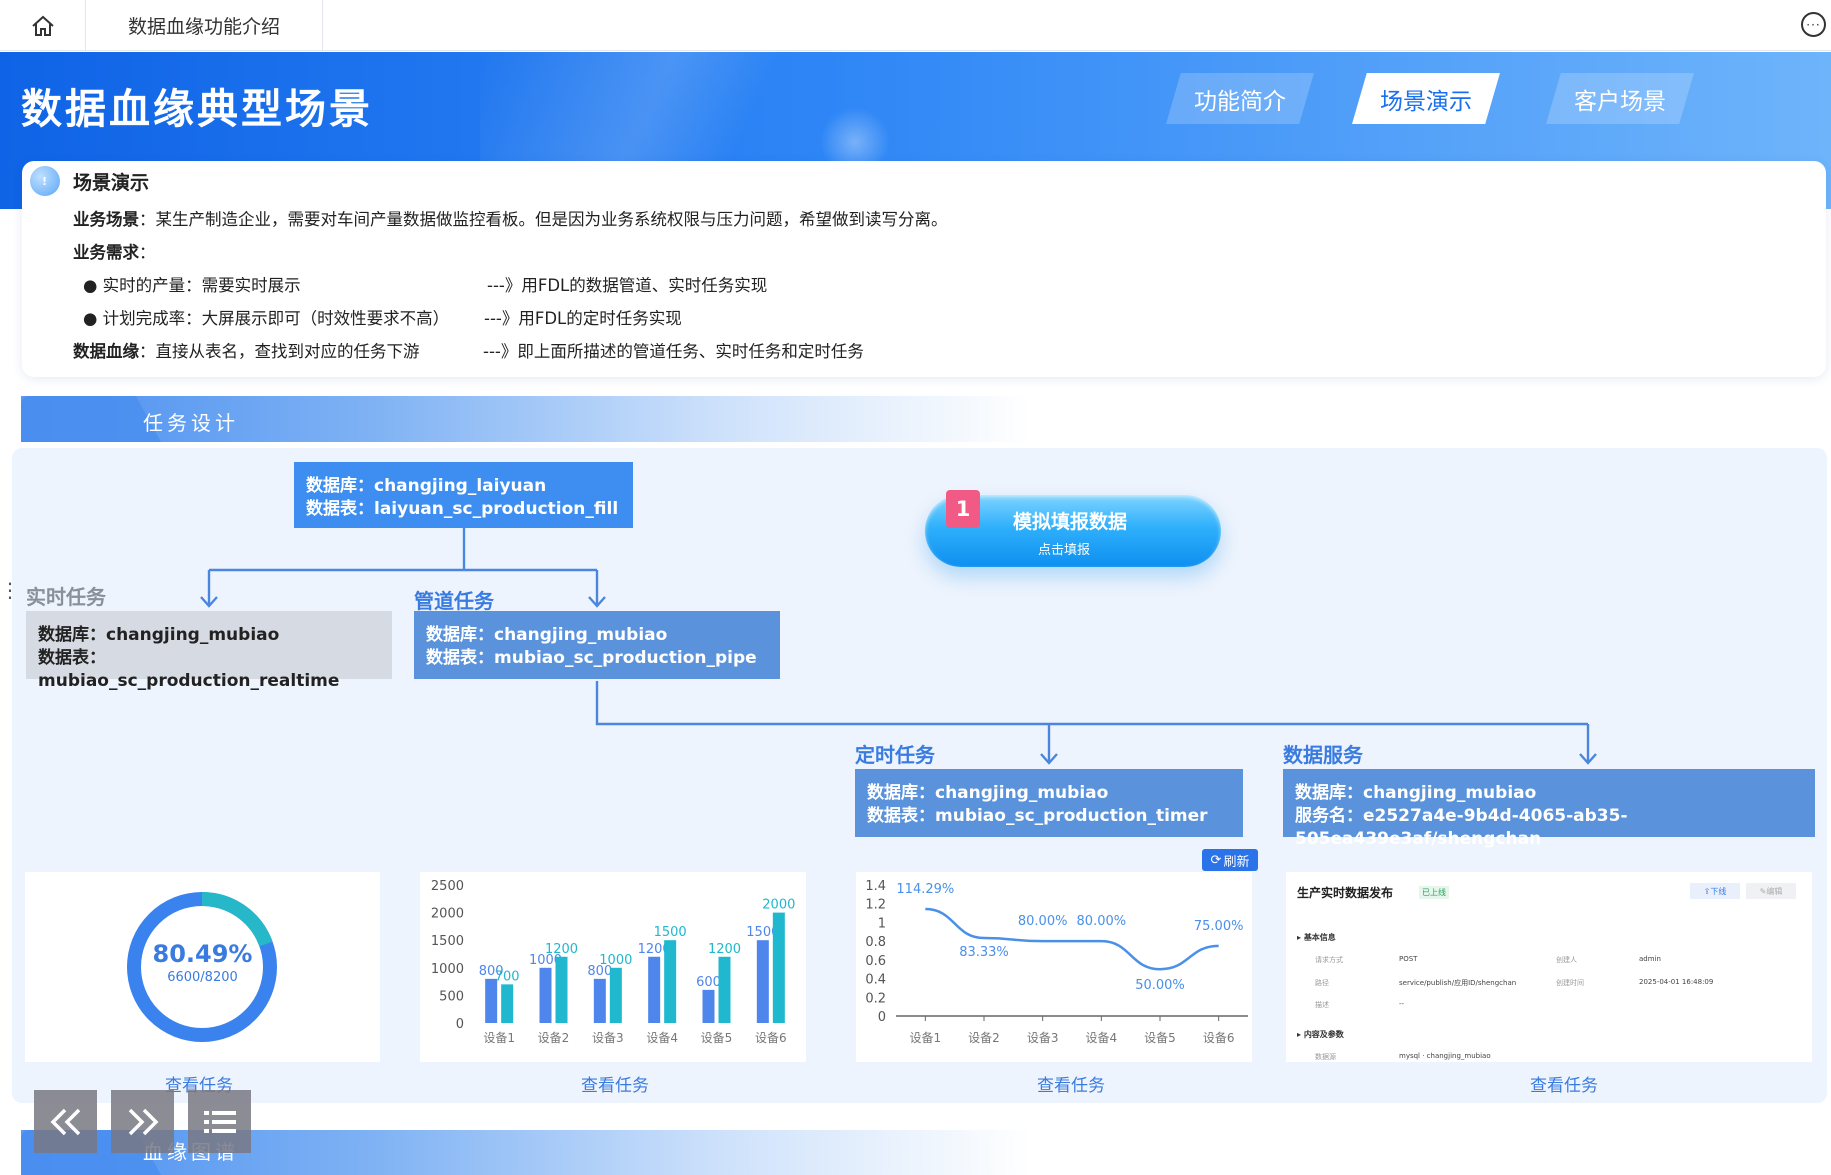  I want to click on row-key: 数据源, so click(1325, 1057).